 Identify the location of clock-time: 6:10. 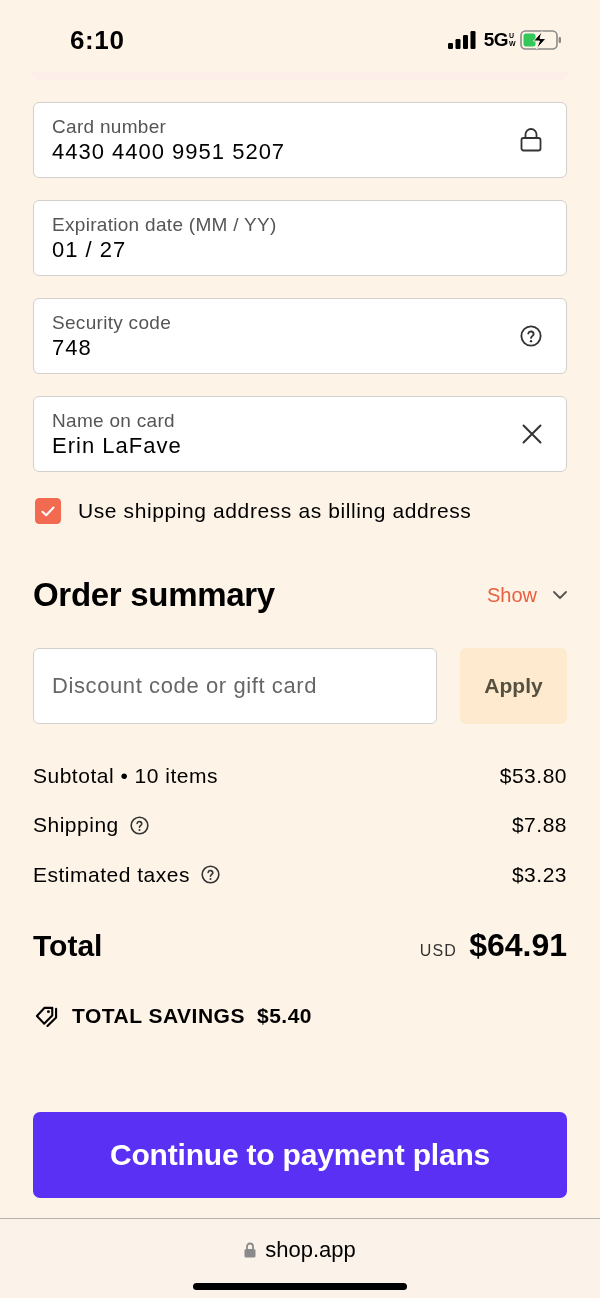
(97, 40).